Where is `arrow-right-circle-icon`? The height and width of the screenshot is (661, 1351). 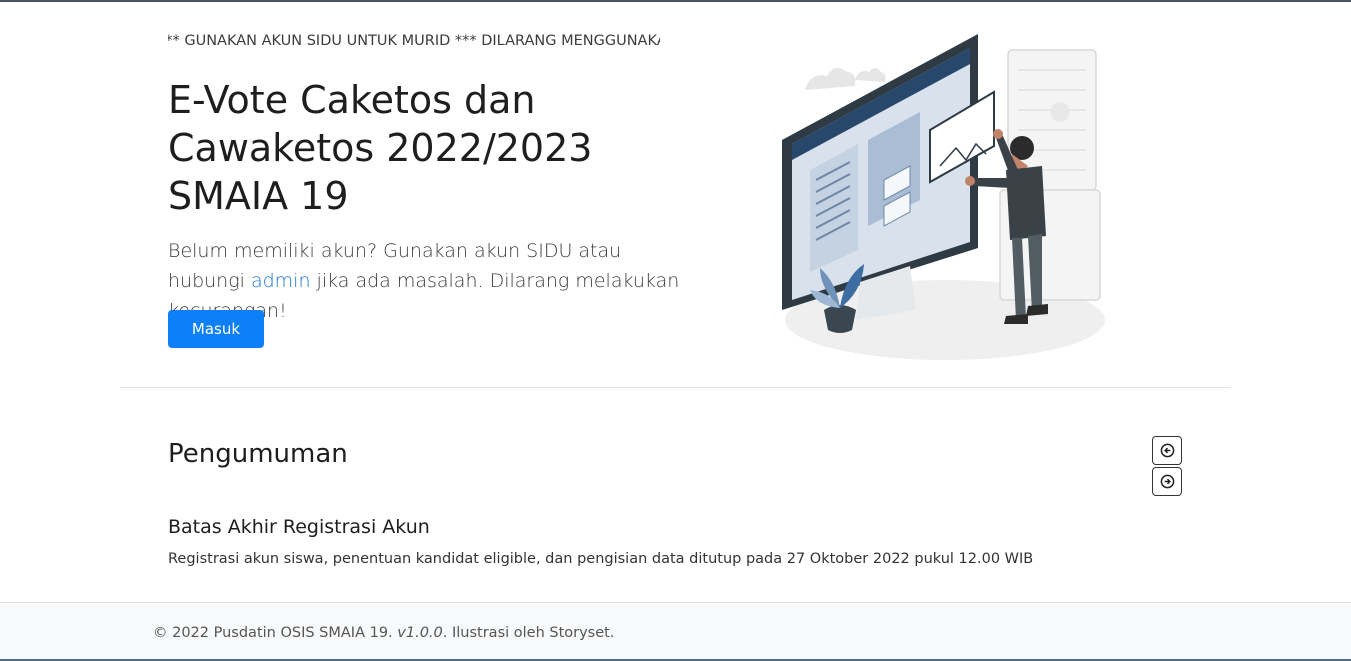 arrow-right-circle-icon is located at coordinates (1167, 481).